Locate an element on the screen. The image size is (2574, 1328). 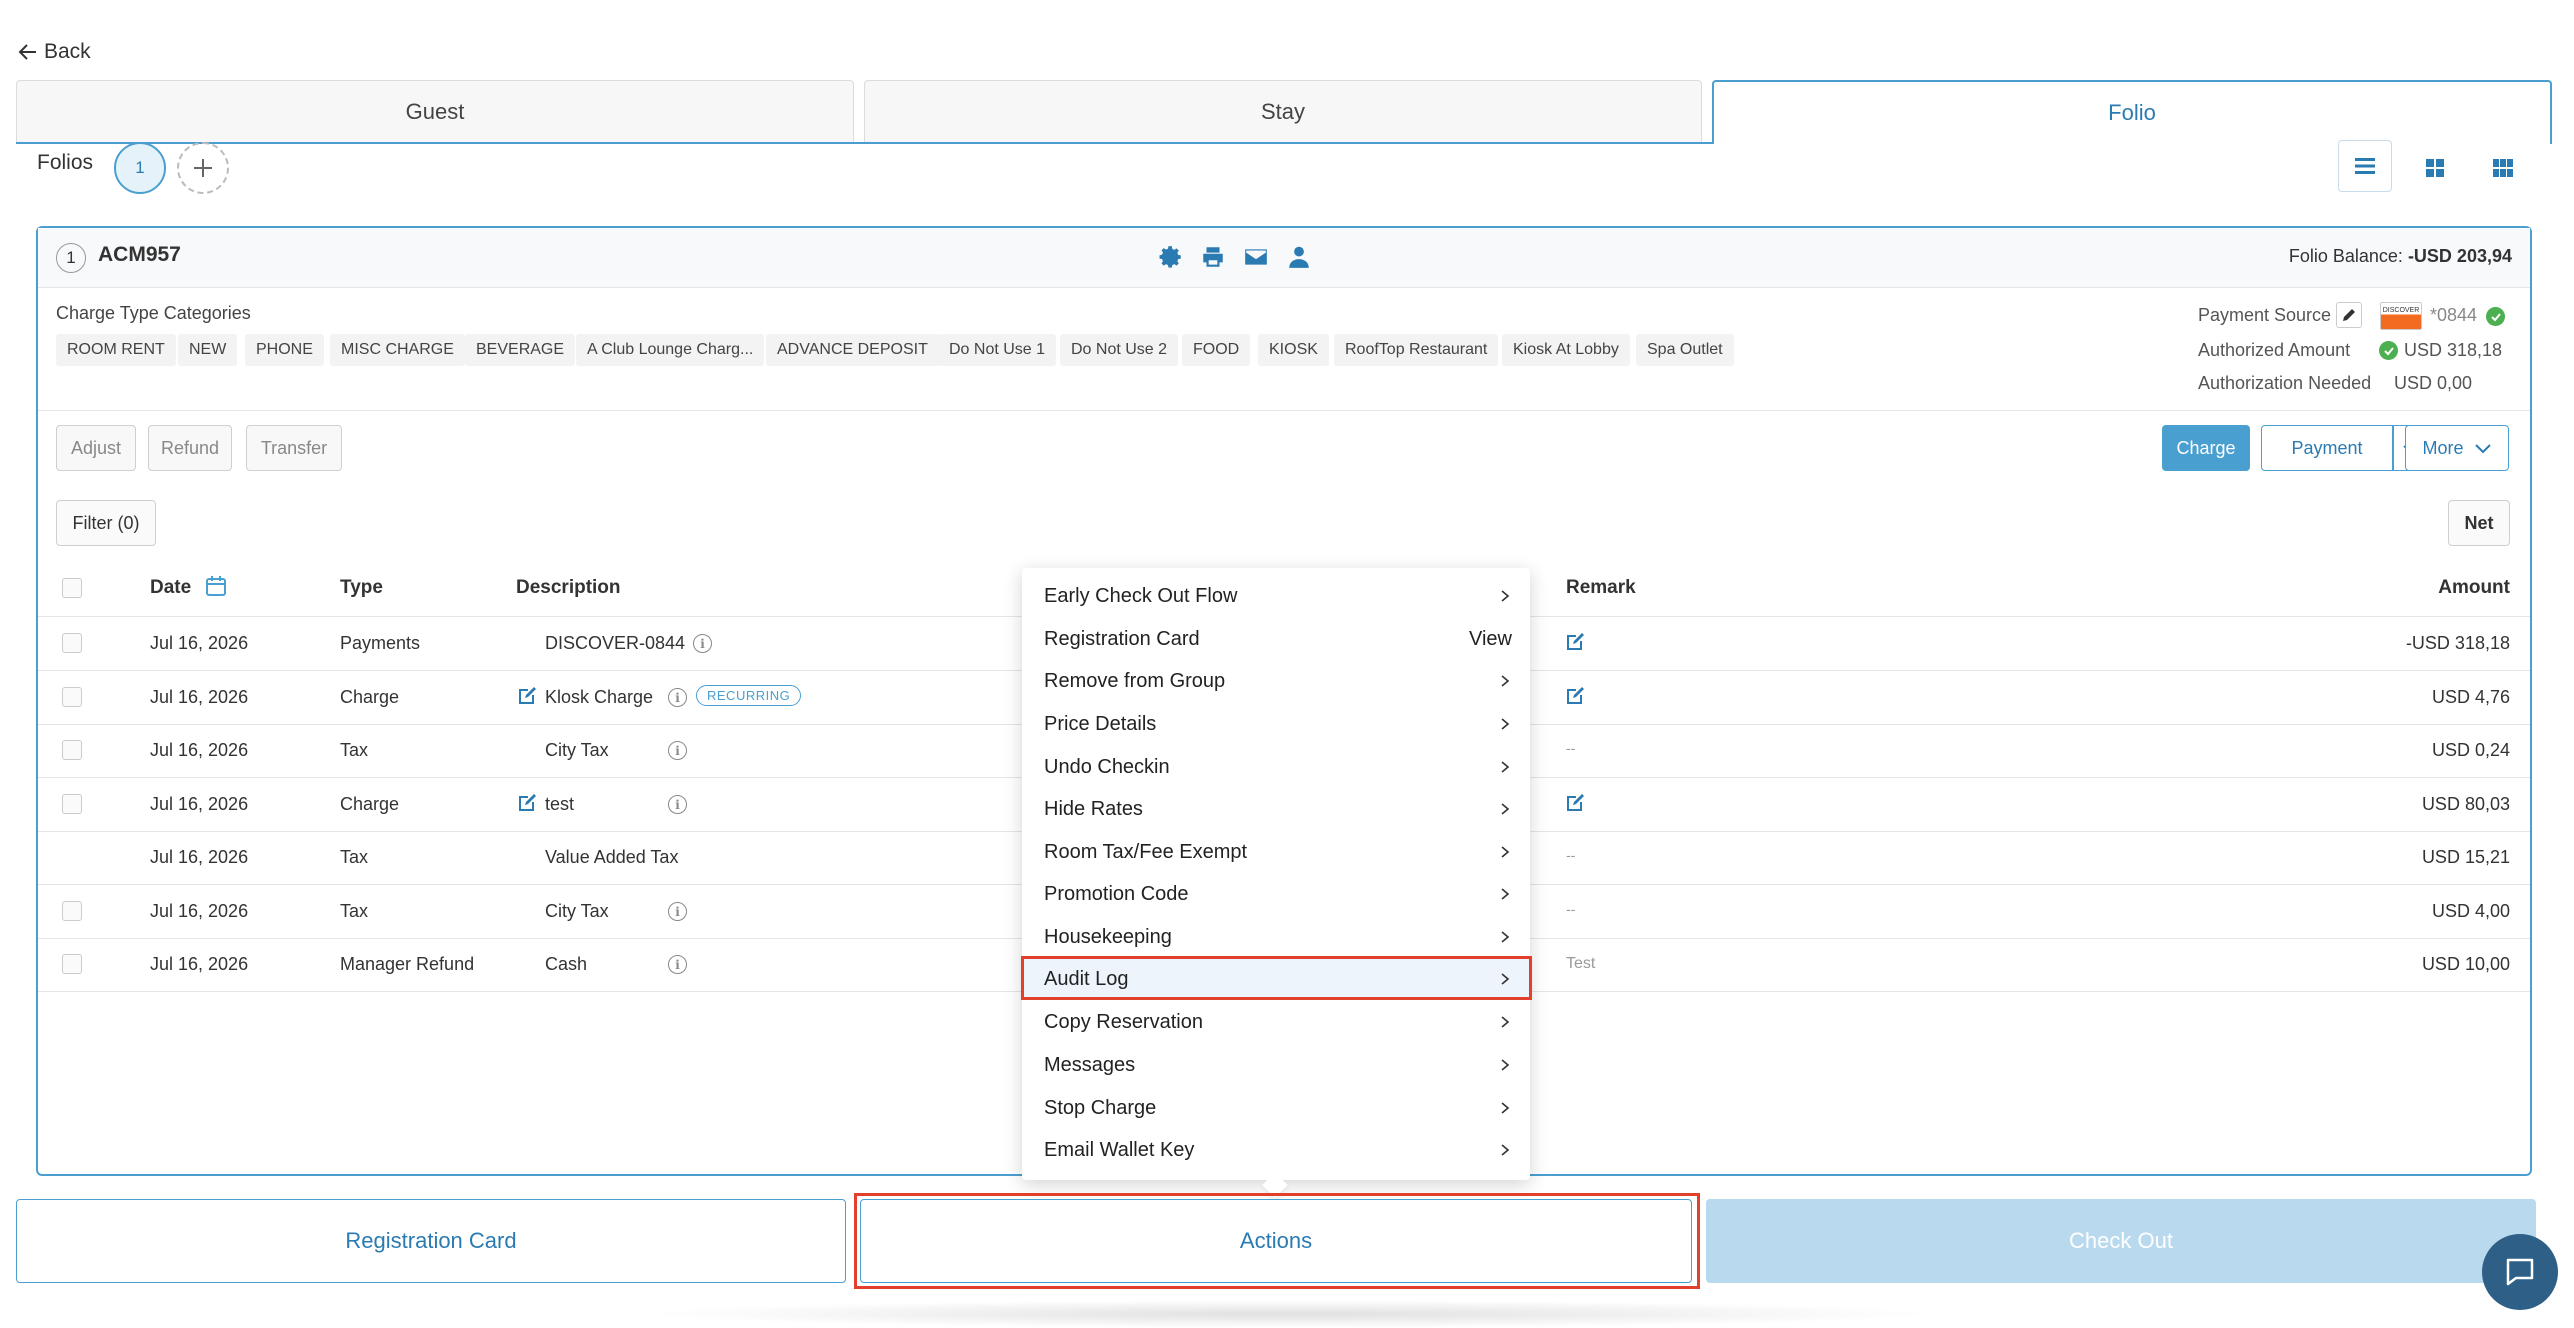
charge-chip: NEW is located at coordinates (208, 350).